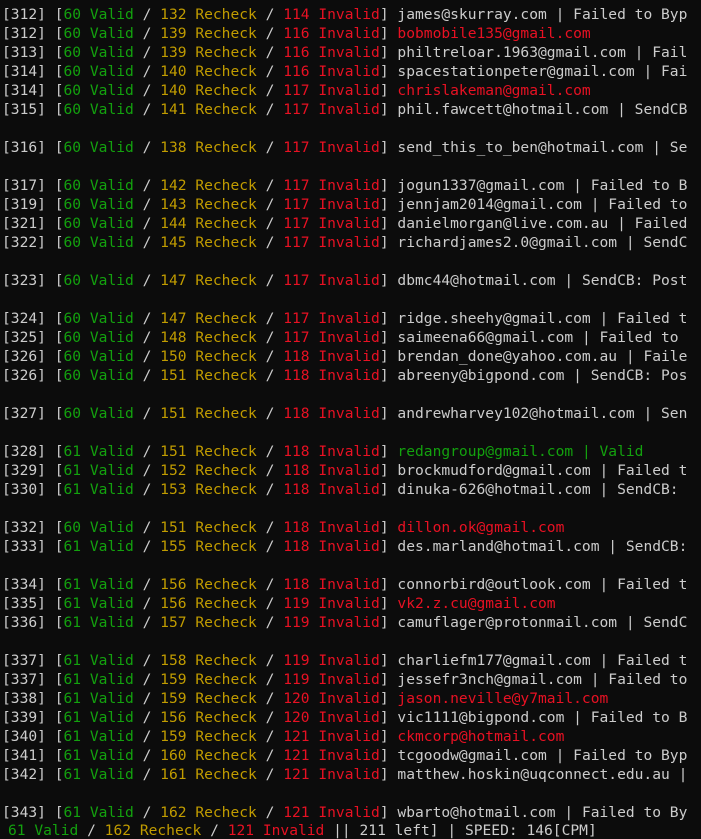 The image size is (701, 839). Describe the element at coordinates (91, 830) in the screenshot. I see `status-sep-1: /` at that location.